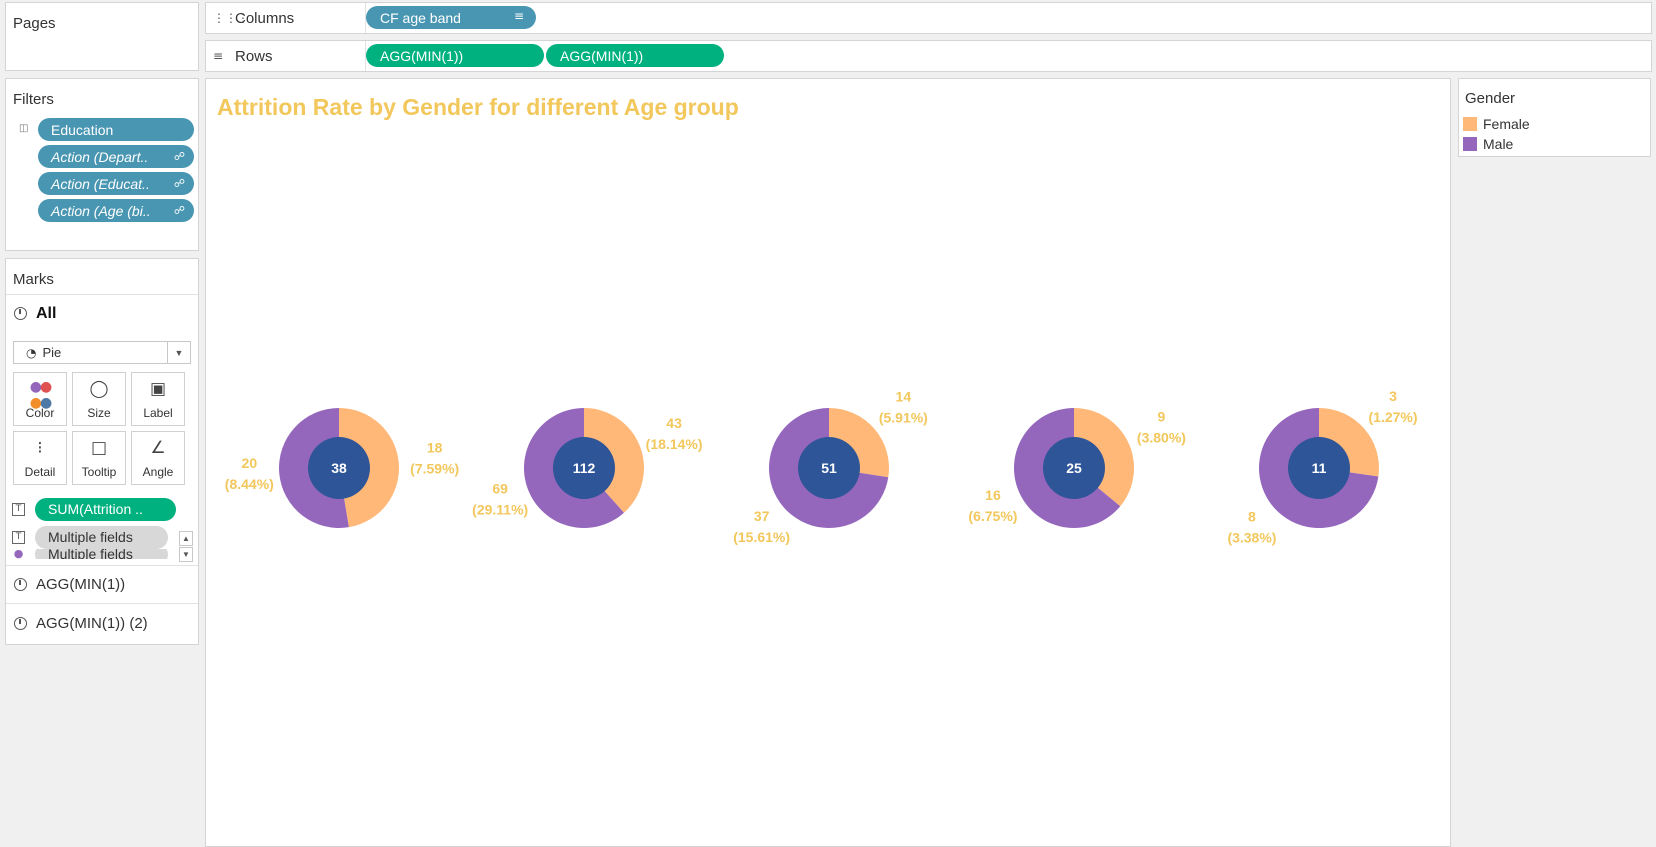 The width and height of the screenshot is (1656, 847). Describe the element at coordinates (31, 352) in the screenshot. I see `pie-icon: ◔` at that location.